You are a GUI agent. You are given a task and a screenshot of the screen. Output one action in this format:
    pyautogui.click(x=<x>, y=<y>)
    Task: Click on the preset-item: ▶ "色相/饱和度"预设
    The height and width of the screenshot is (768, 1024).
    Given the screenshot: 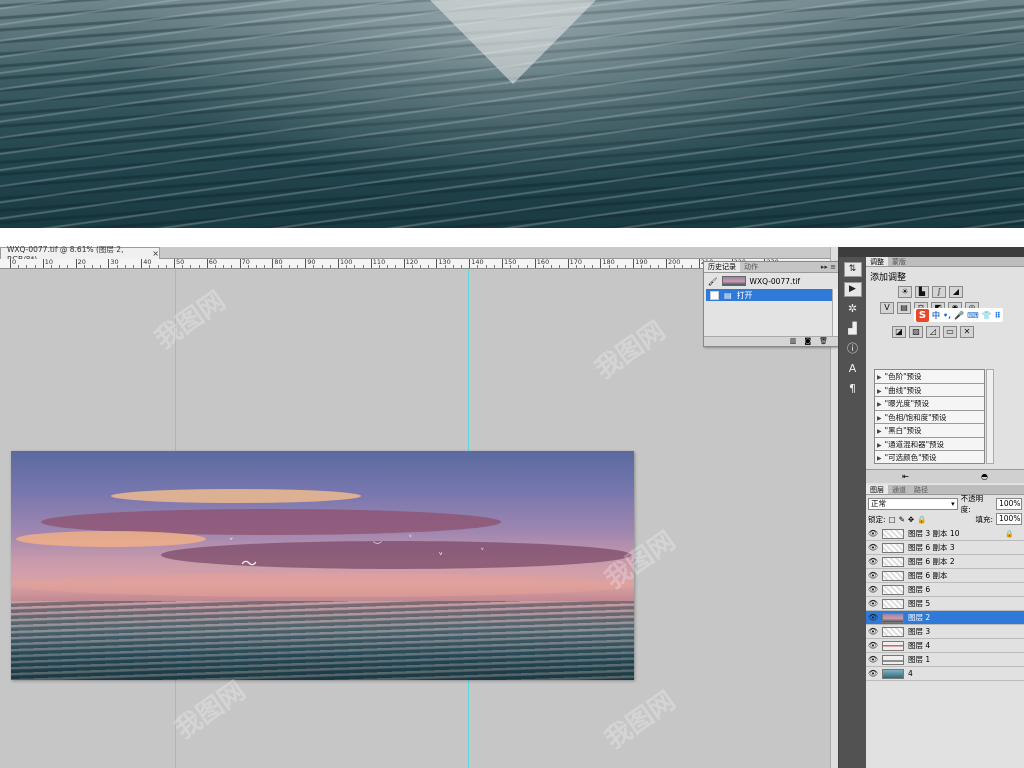 What is the action you would take?
    pyautogui.click(x=929, y=417)
    